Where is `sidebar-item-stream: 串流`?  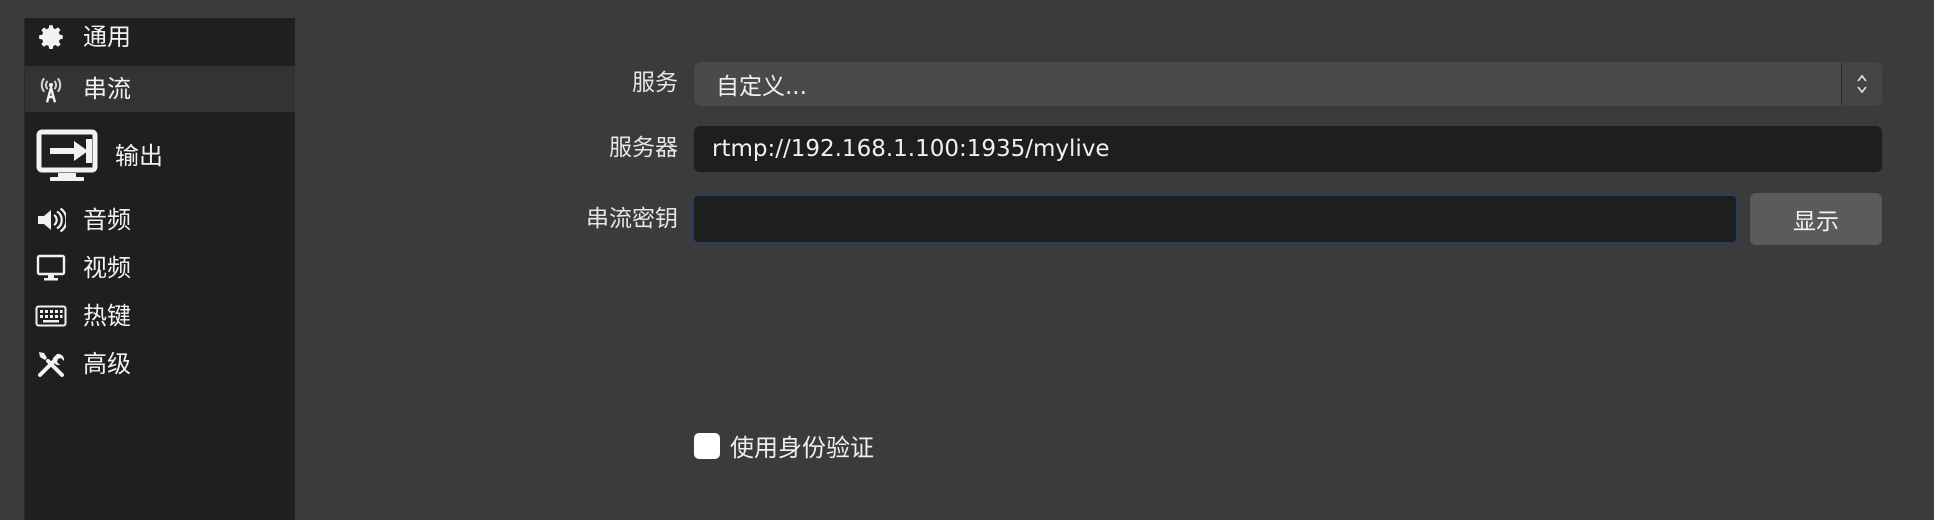 sidebar-item-stream: 串流 is located at coordinates (160, 89).